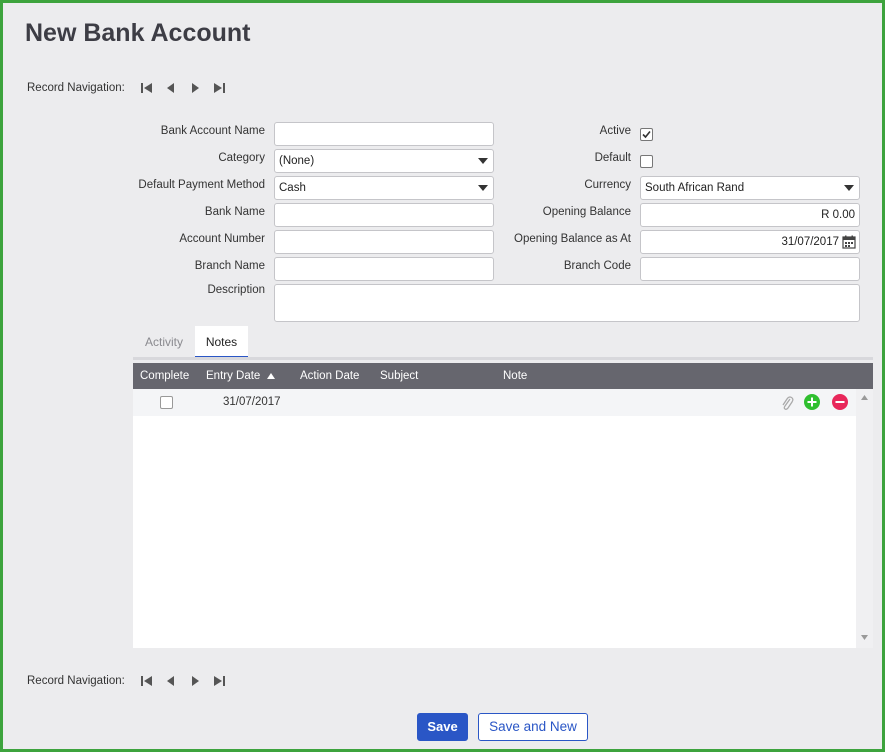 This screenshot has height=752, width=885. Describe the element at coordinates (750, 242) in the screenshot. I see `opening-balance-as-at-input: 31/07/2017` at that location.